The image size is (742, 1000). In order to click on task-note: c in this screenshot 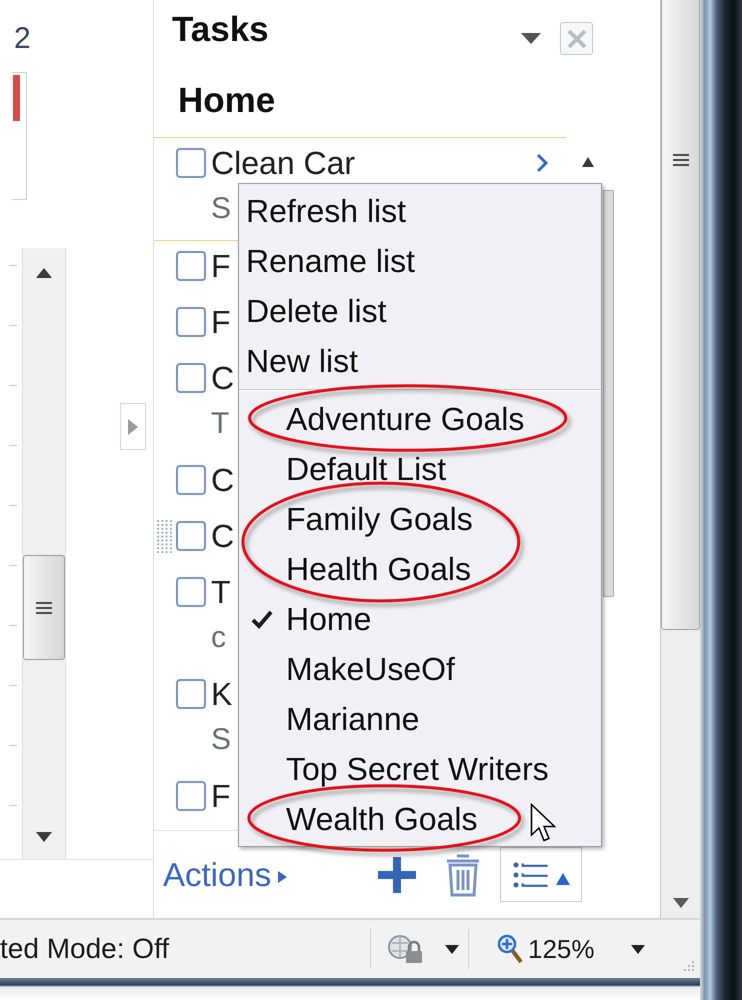, I will do `click(218, 638)`.